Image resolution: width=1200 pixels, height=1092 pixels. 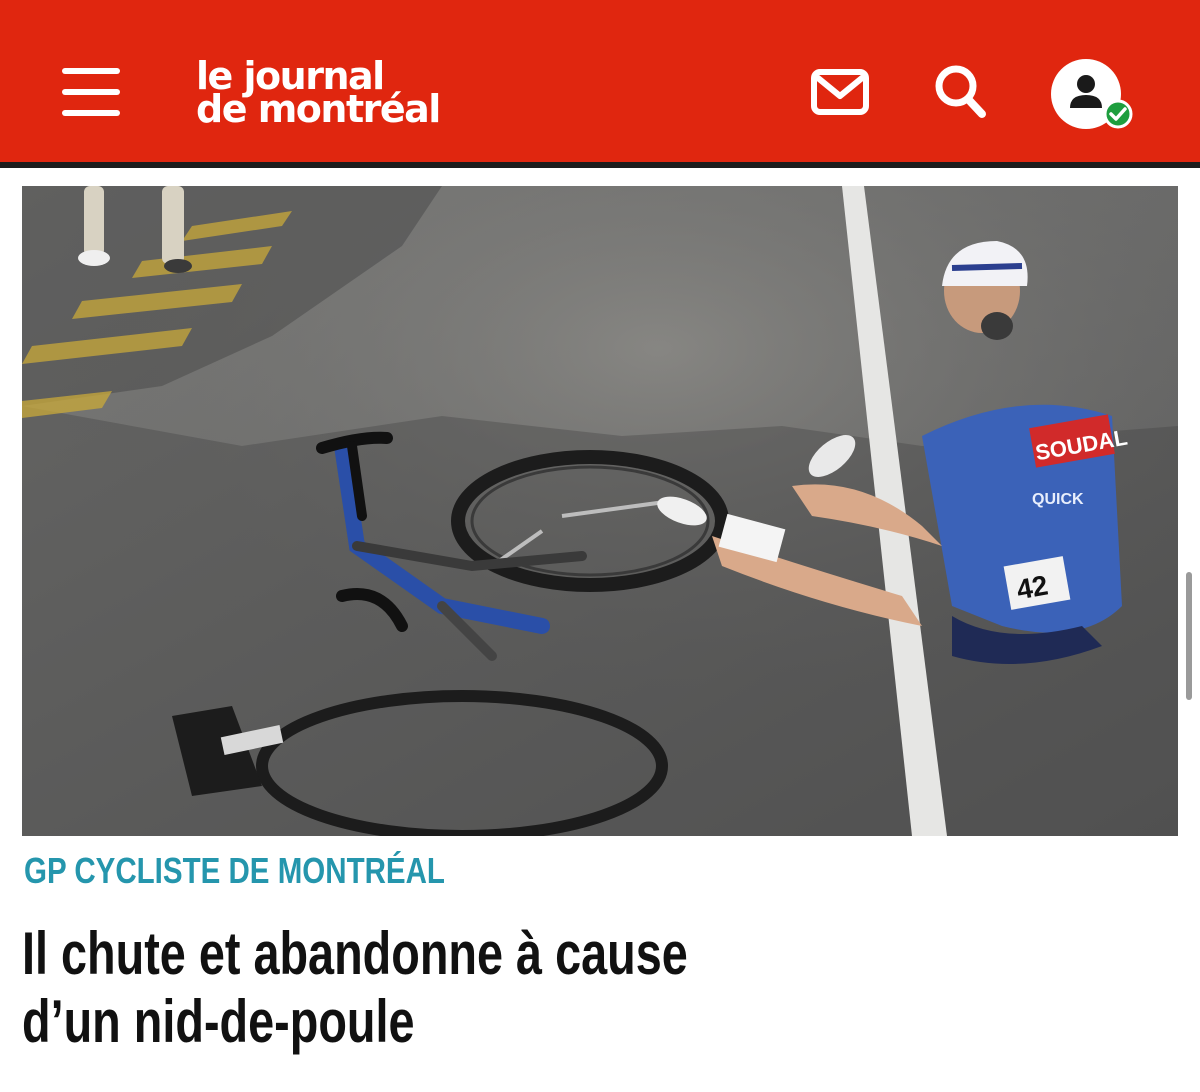 I want to click on magnifier-icon, so click(x=960, y=91).